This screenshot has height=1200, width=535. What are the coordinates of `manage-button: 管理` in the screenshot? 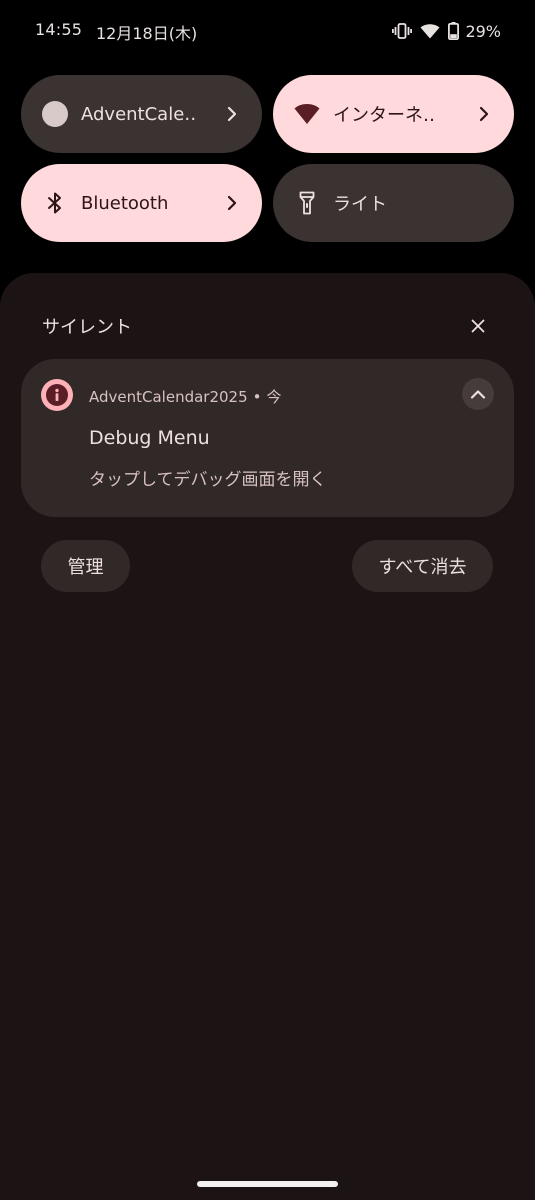 It's located at (85, 566).